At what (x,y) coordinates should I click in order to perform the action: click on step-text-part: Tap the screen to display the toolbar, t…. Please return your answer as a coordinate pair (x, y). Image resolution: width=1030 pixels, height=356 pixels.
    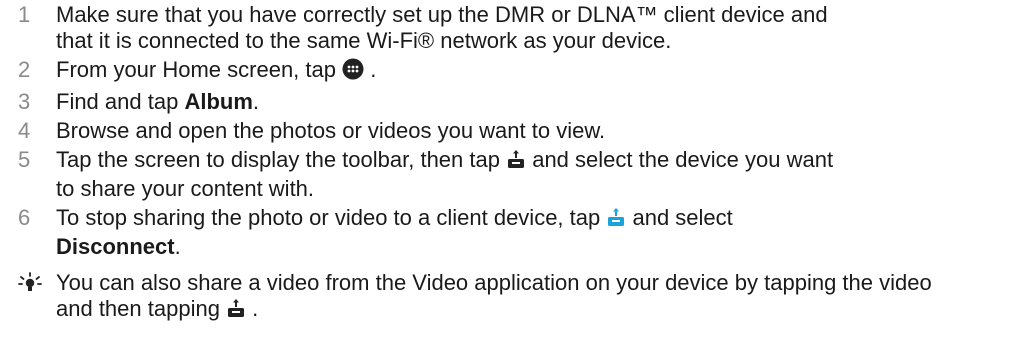
    Looking at the image, I should click on (281, 159).